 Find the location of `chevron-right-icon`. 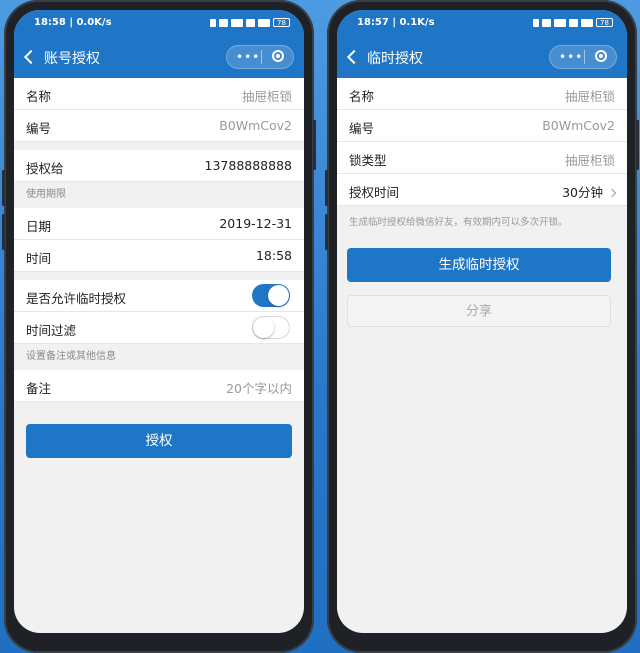

chevron-right-icon is located at coordinates (612, 193).